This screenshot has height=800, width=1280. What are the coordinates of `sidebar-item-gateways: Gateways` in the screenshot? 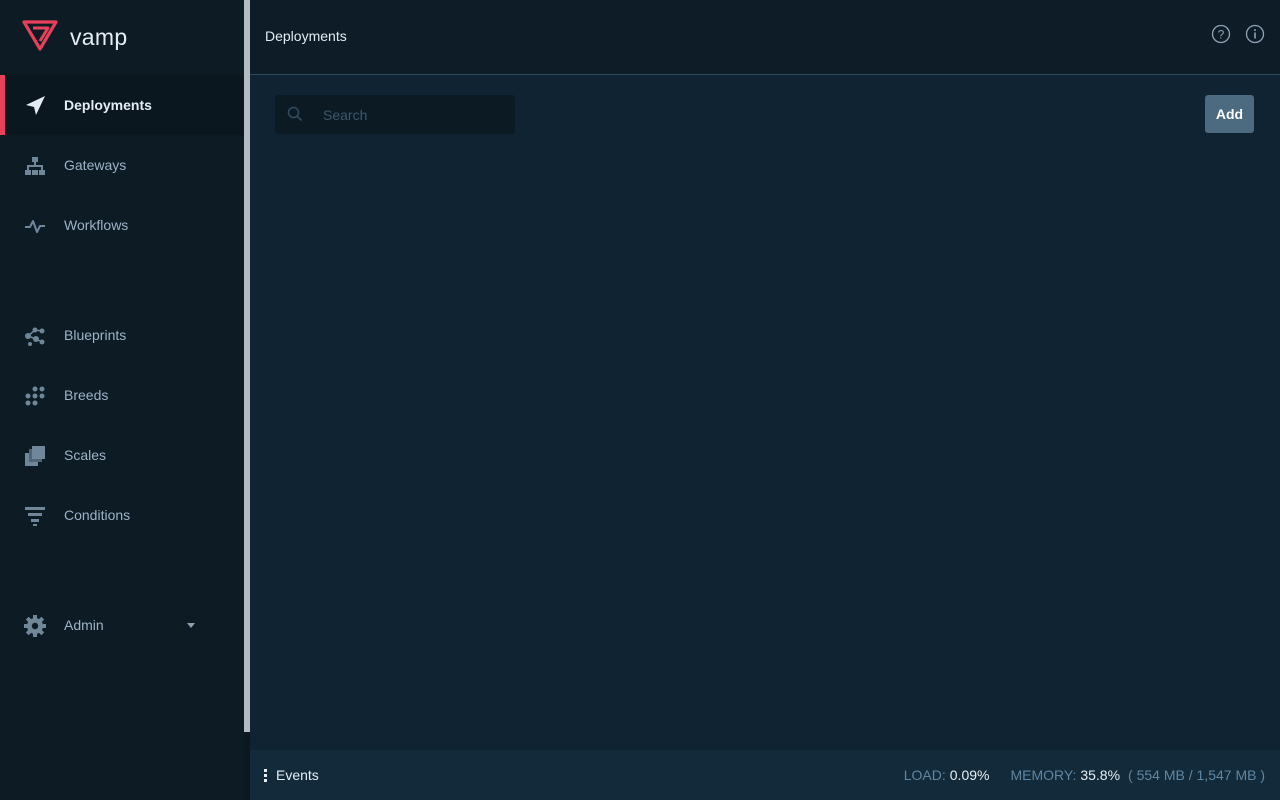 It's located at (122, 165).